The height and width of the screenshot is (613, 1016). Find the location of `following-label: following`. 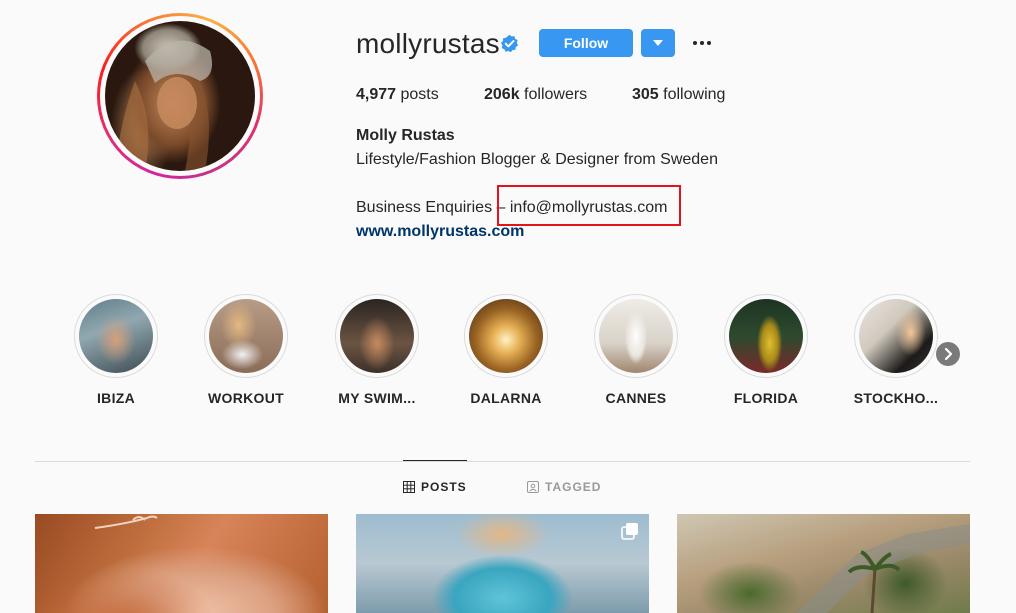

following-label: following is located at coordinates (694, 94).